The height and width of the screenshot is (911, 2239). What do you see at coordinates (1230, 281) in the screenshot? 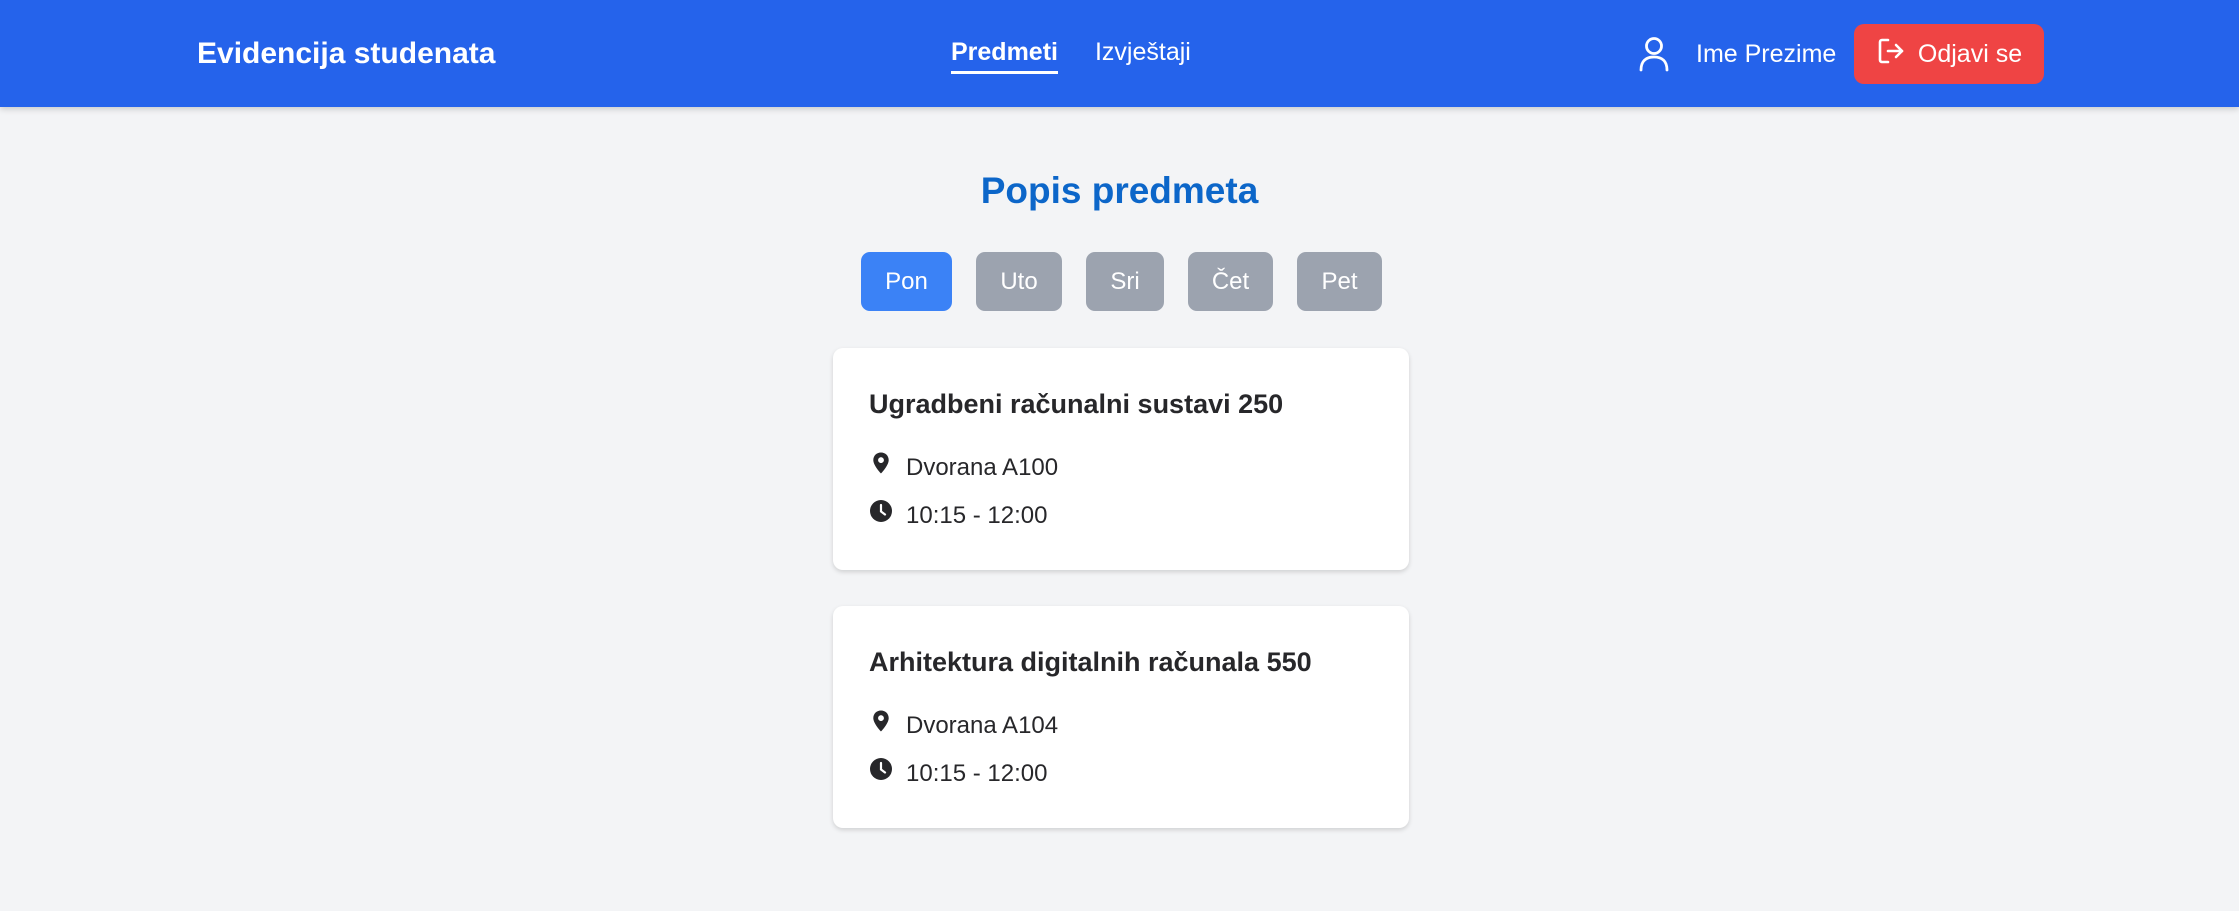
I see `day-tab-cet: Čet` at bounding box center [1230, 281].